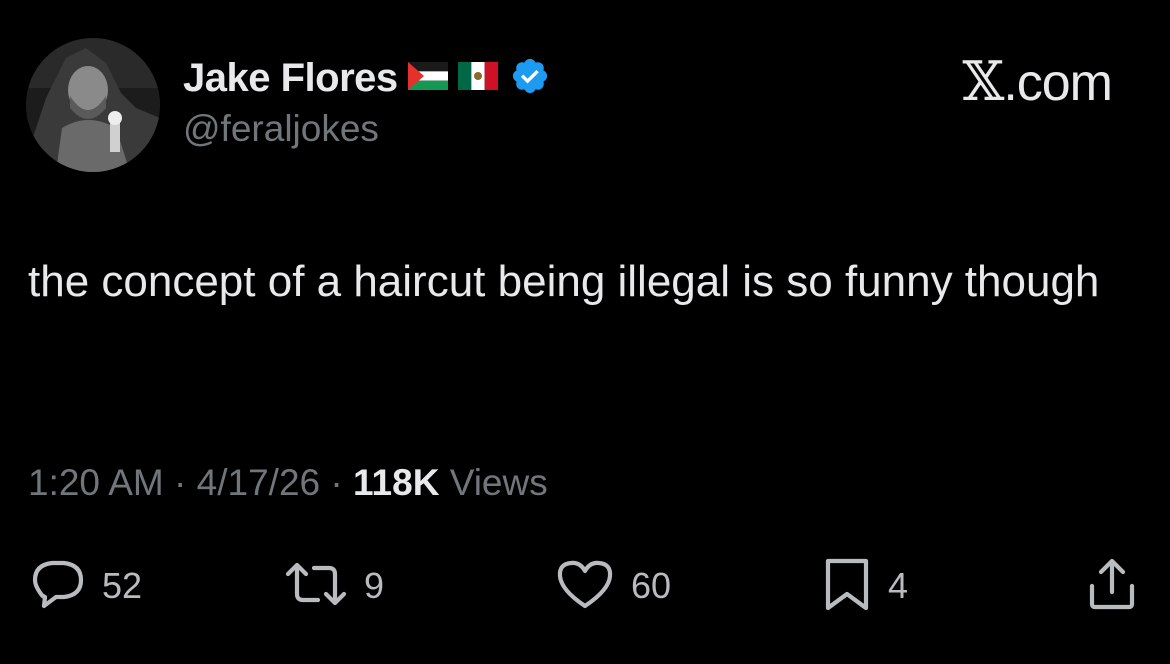 Image resolution: width=1170 pixels, height=664 pixels. What do you see at coordinates (290, 78) in the screenshot?
I see `display-name: Jake Flores` at bounding box center [290, 78].